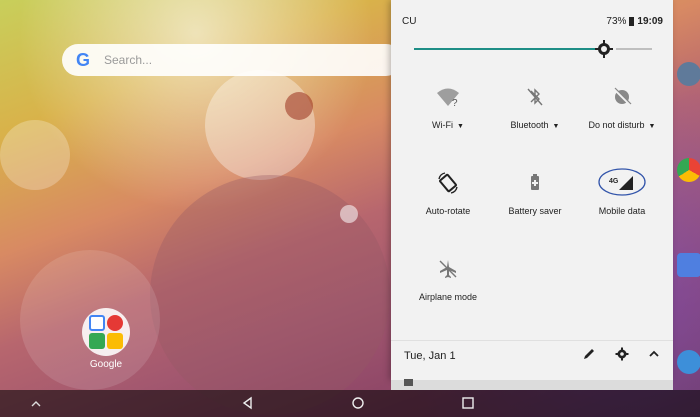 The width and height of the screenshot is (700, 417). I want to click on folder-label: Google, so click(106, 364).